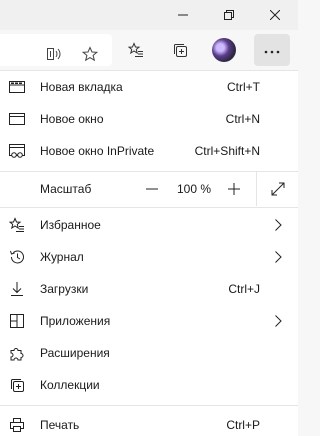 This screenshot has width=320, height=436. Describe the element at coordinates (194, 189) in the screenshot. I see `zoom-level: 100 %` at that location.